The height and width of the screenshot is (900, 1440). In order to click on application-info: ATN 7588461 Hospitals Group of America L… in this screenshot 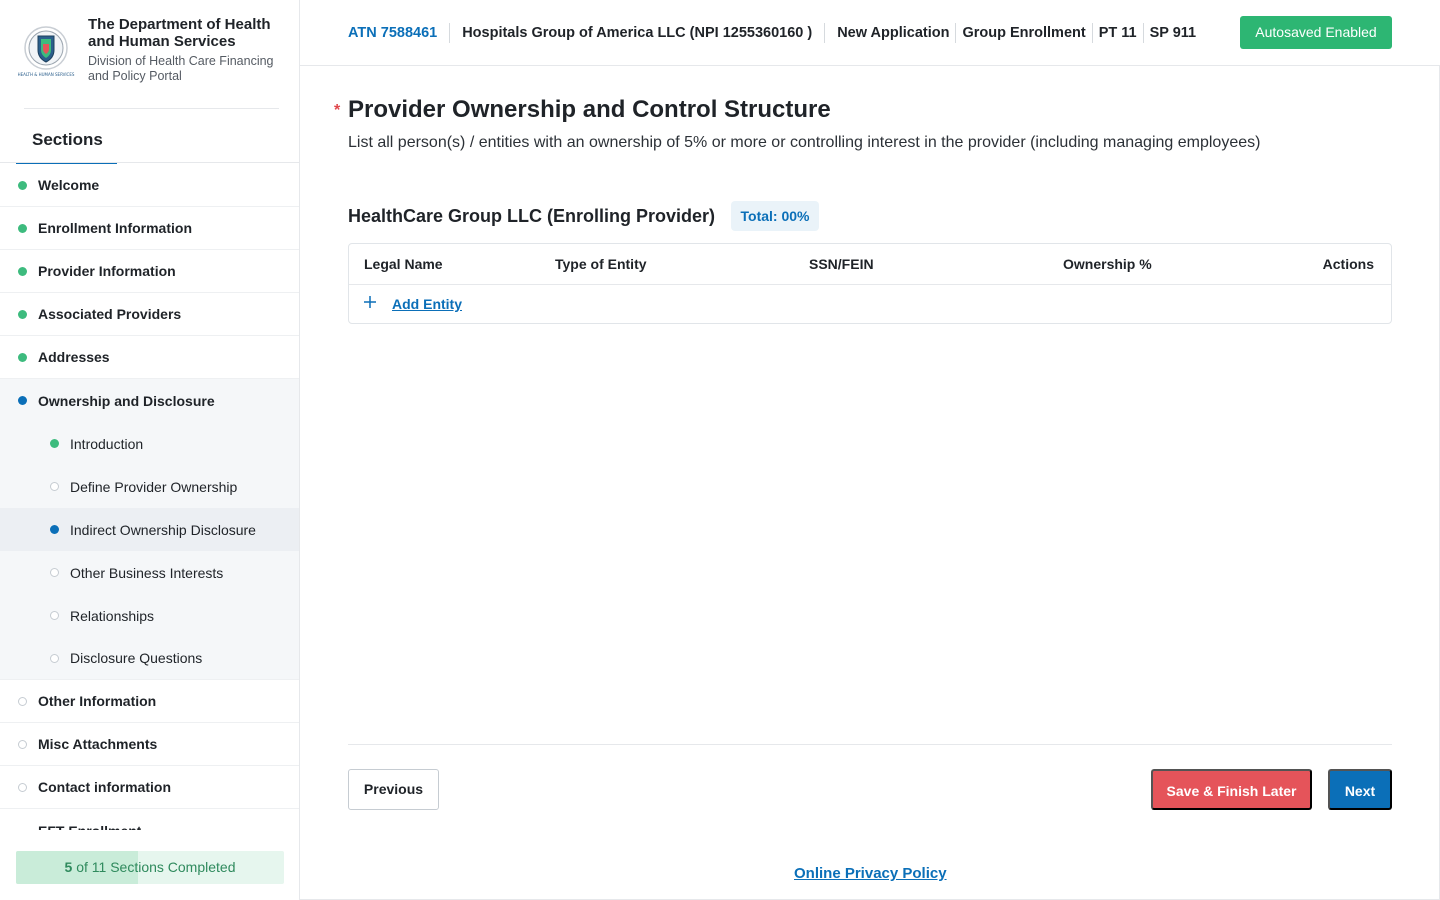, I will do `click(772, 33)`.